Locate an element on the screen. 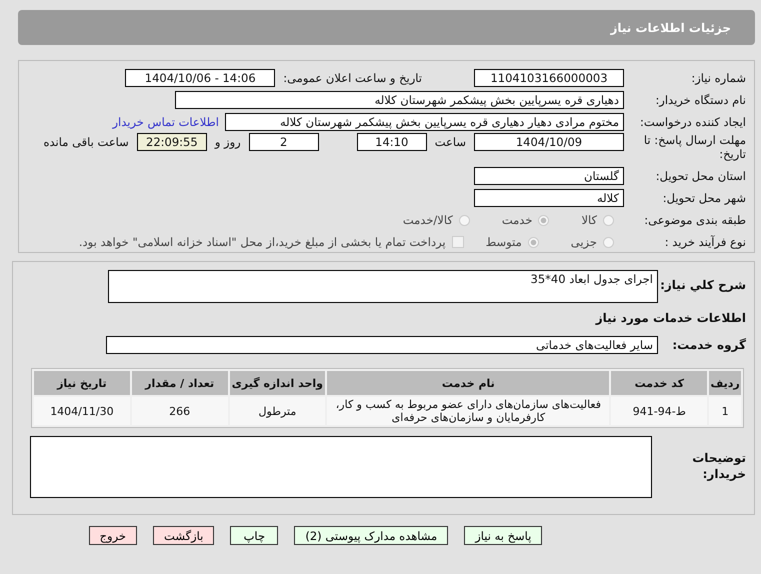 This screenshot has height=574, width=761. field-label: شماره نیاز: is located at coordinates (718, 78).